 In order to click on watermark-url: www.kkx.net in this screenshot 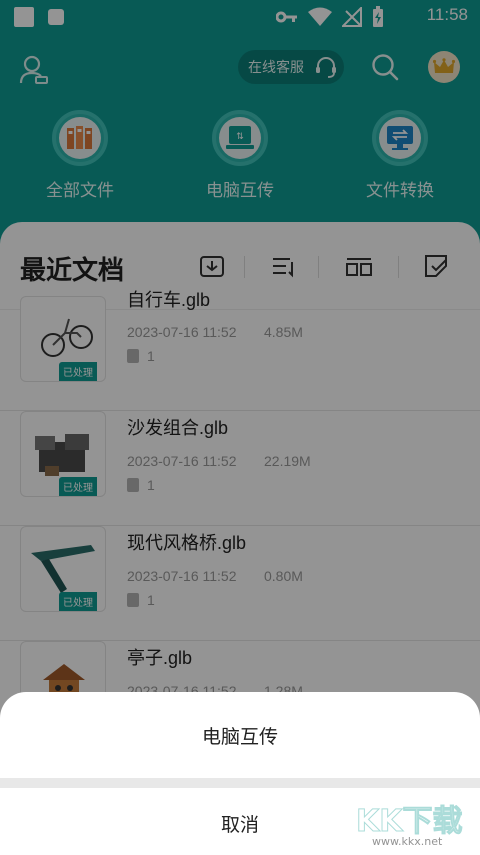, I will do `click(407, 841)`.